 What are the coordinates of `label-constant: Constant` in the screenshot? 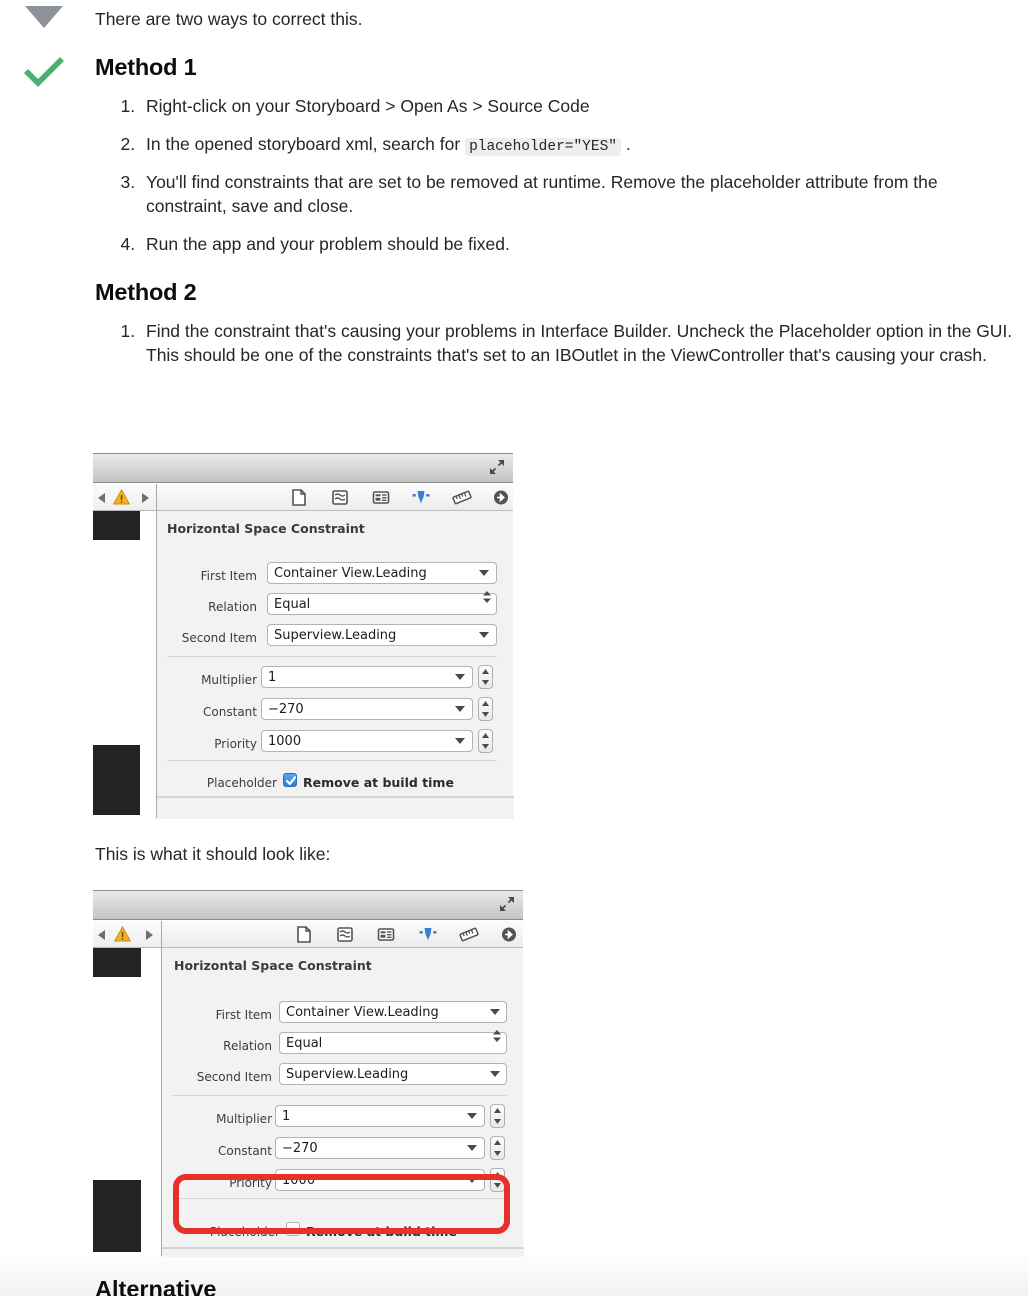 It's located at (245, 1151).